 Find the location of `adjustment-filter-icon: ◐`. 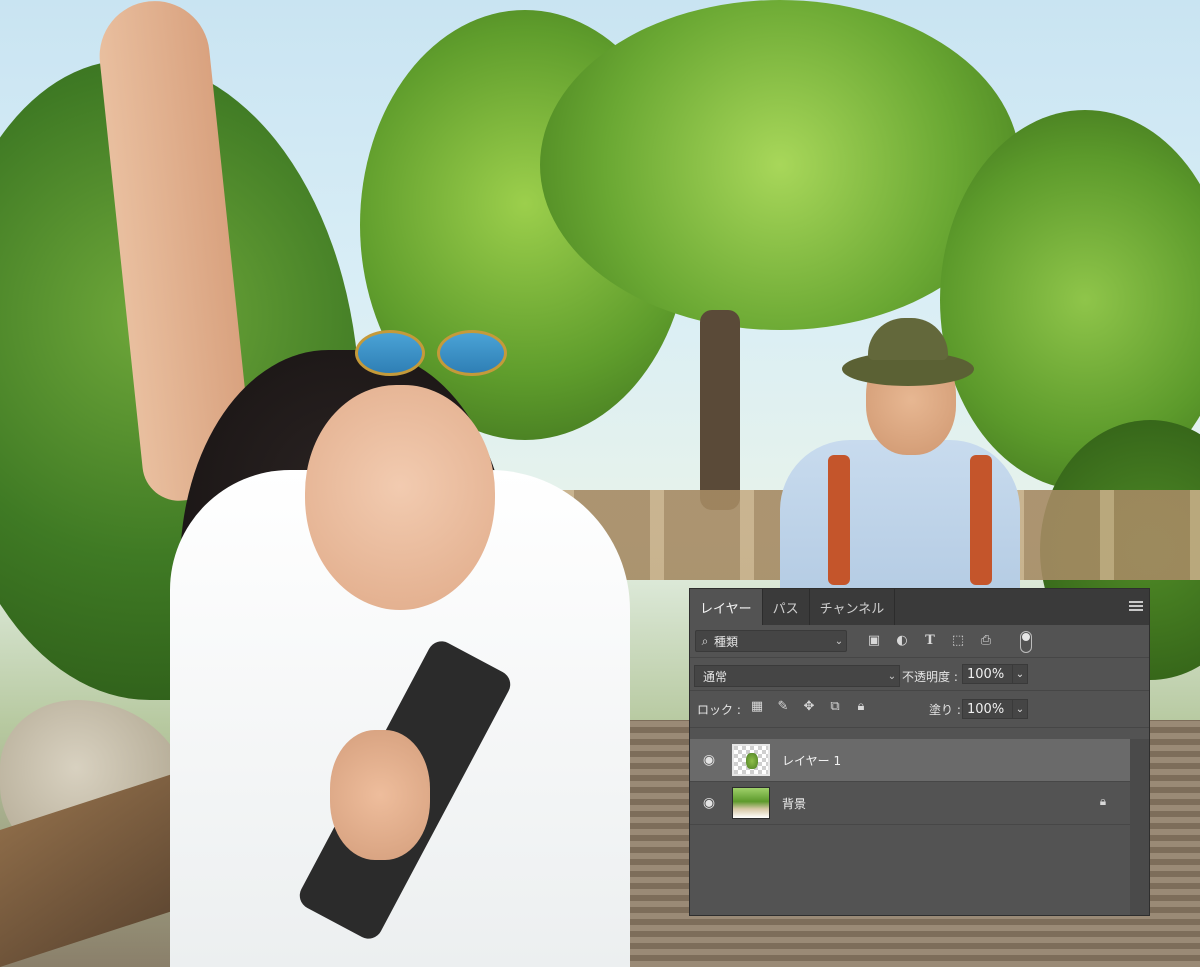

adjustment-filter-icon: ◐ is located at coordinates (902, 641).